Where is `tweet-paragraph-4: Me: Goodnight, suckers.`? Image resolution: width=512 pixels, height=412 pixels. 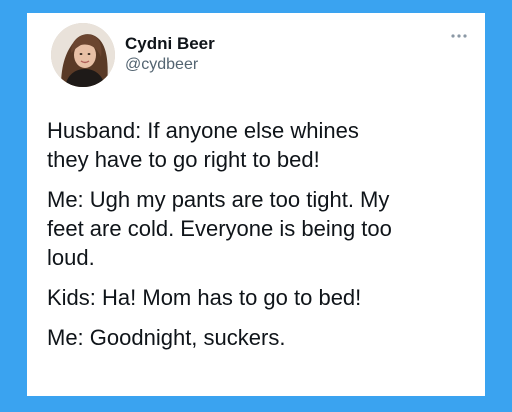
tweet-paragraph-4: Me: Goodnight, suckers. is located at coordinates (259, 337).